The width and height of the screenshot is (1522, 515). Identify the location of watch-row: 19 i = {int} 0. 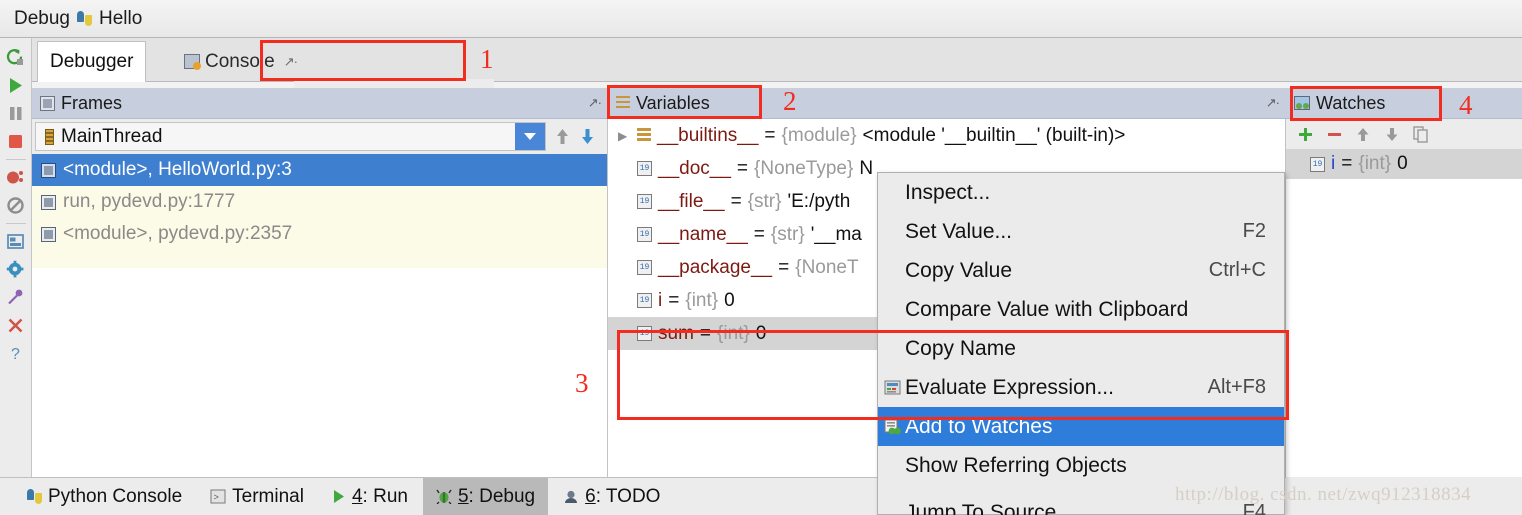
(1404, 164).